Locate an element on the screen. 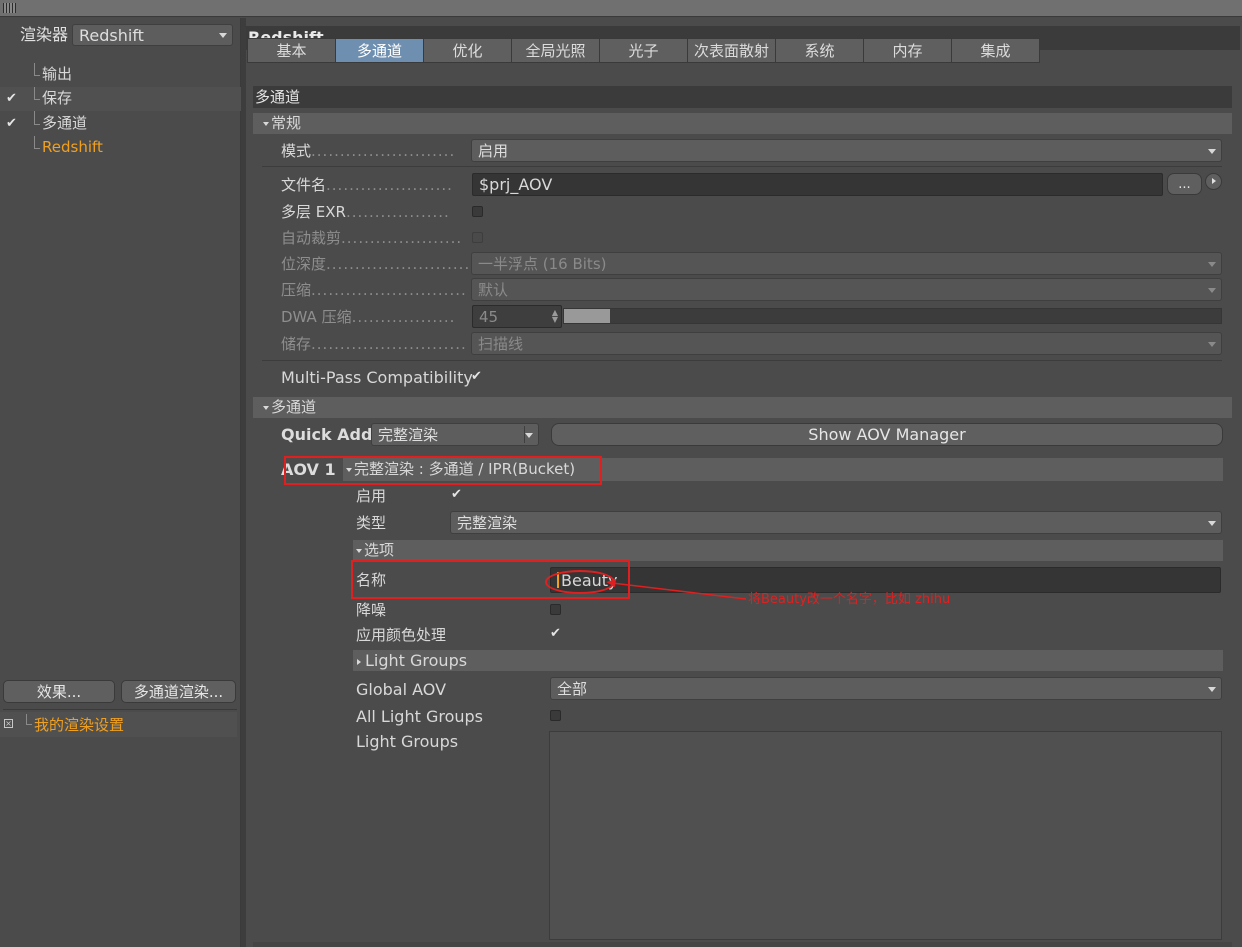  tab-integration: 集成 is located at coordinates (995, 50).